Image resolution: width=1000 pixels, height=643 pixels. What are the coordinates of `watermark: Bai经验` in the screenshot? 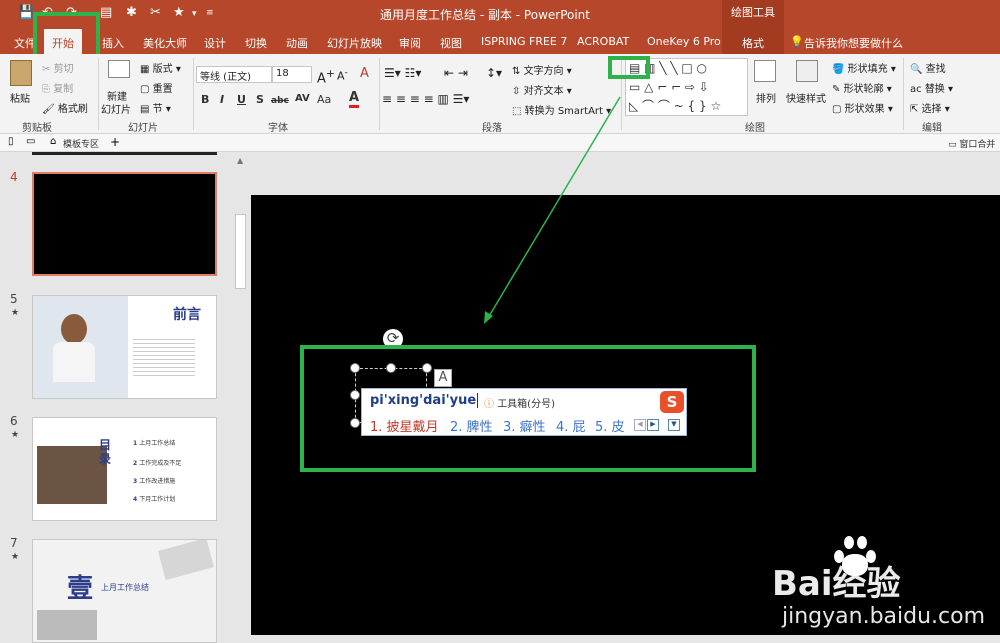 It's located at (886, 570).